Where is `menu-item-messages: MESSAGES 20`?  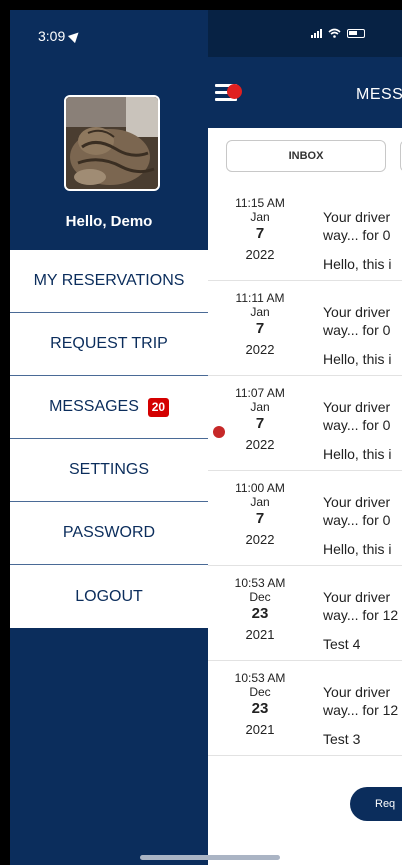
menu-item-messages: MESSAGES 20 is located at coordinates (109, 407).